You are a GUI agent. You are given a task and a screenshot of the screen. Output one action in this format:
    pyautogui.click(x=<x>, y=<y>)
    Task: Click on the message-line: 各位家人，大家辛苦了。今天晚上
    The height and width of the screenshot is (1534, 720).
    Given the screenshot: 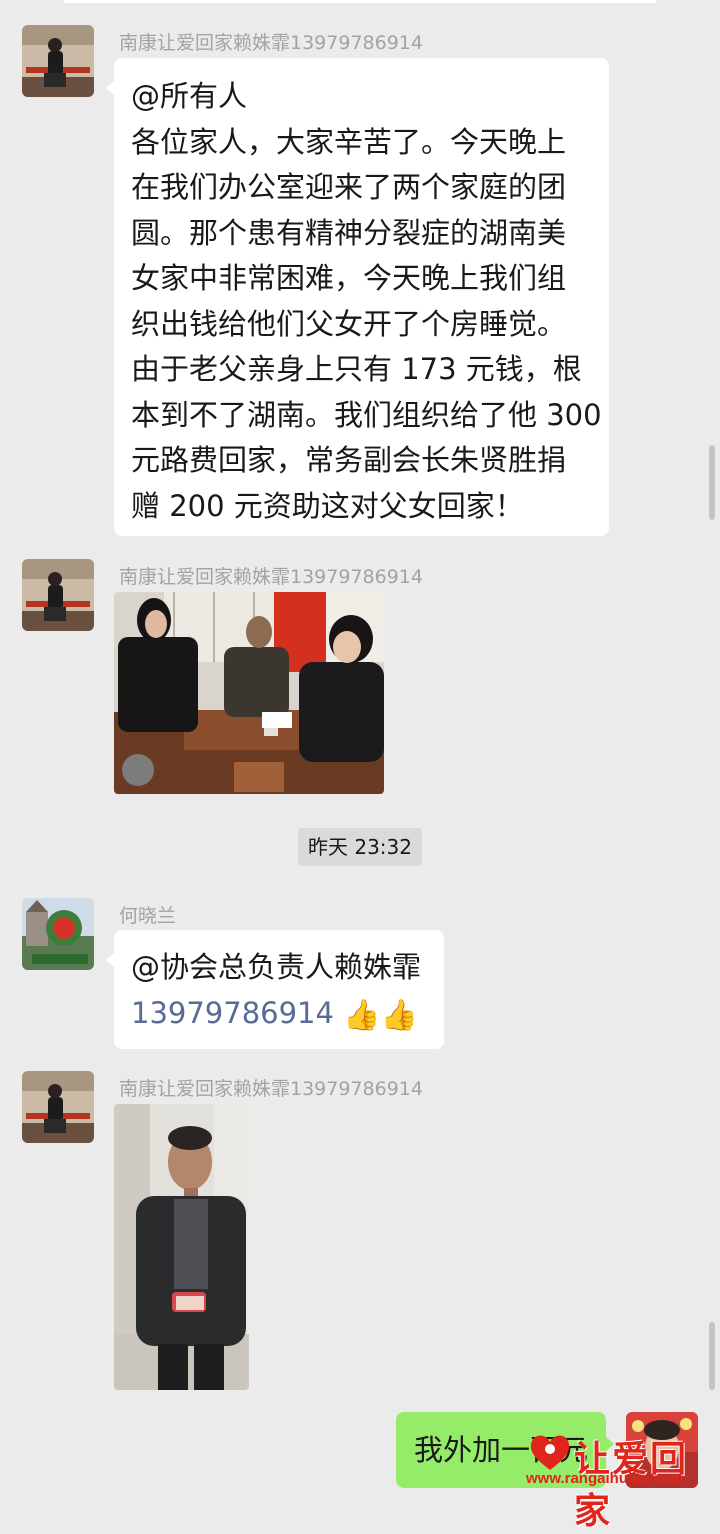 What is the action you would take?
    pyautogui.click(x=349, y=141)
    